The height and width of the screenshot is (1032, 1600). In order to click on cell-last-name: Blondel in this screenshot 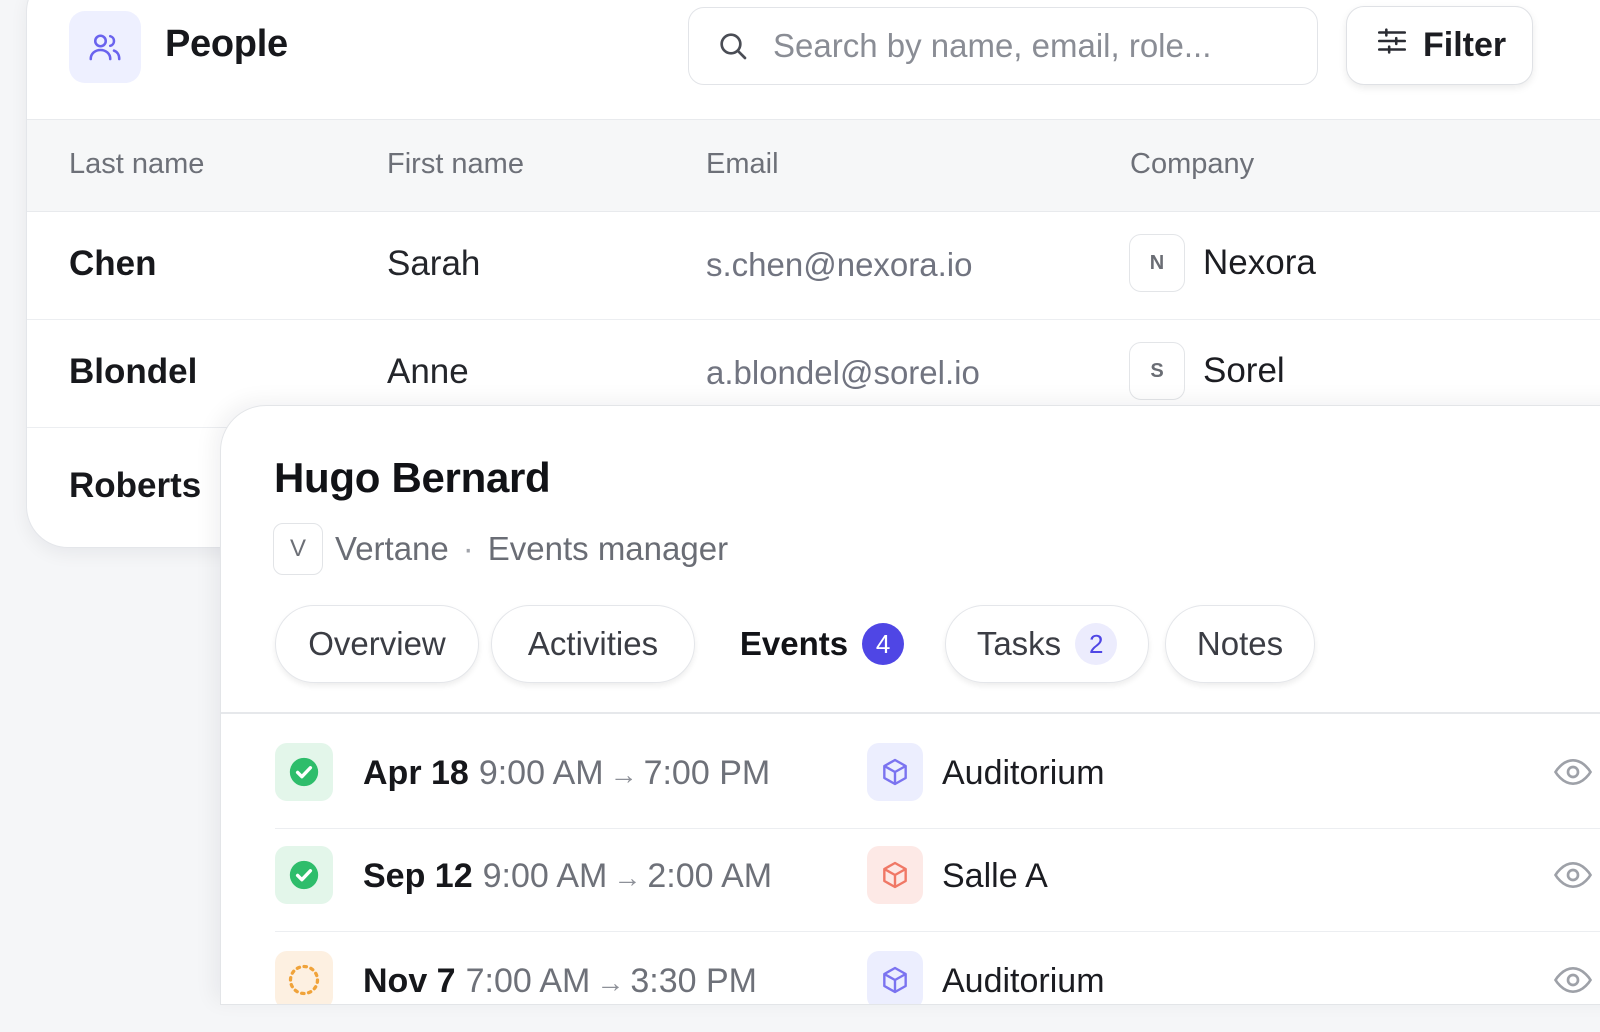, I will do `click(133, 371)`.